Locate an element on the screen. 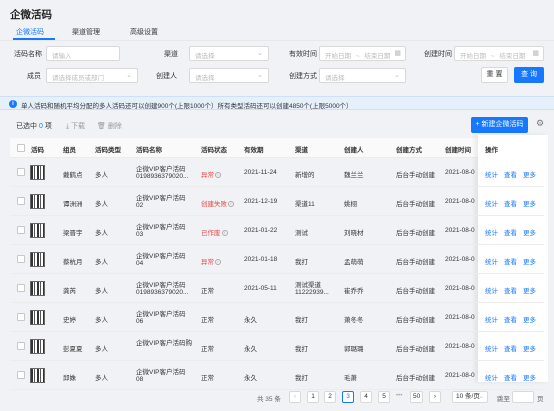 Image resolution: width=554 pixels, height=411 pixels. pagination-prev-button: ‹ is located at coordinates (295, 397).